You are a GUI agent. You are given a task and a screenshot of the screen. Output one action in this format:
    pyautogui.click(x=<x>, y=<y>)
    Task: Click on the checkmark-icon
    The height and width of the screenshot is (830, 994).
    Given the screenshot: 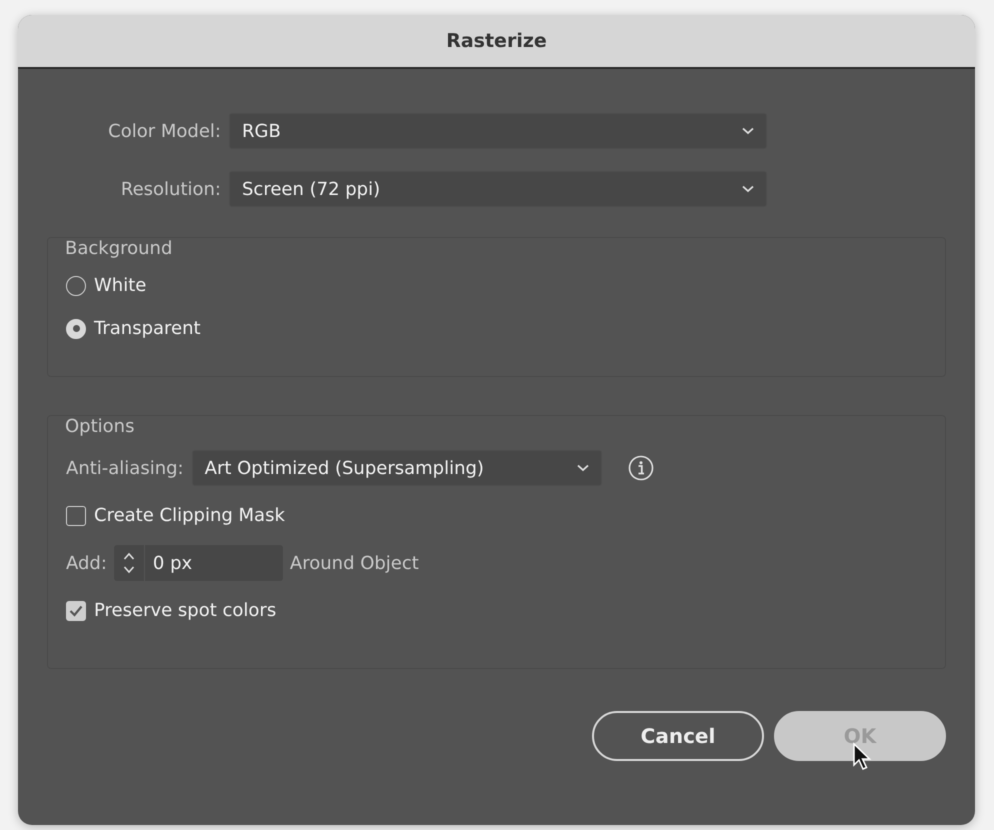 What is the action you would take?
    pyautogui.click(x=76, y=610)
    